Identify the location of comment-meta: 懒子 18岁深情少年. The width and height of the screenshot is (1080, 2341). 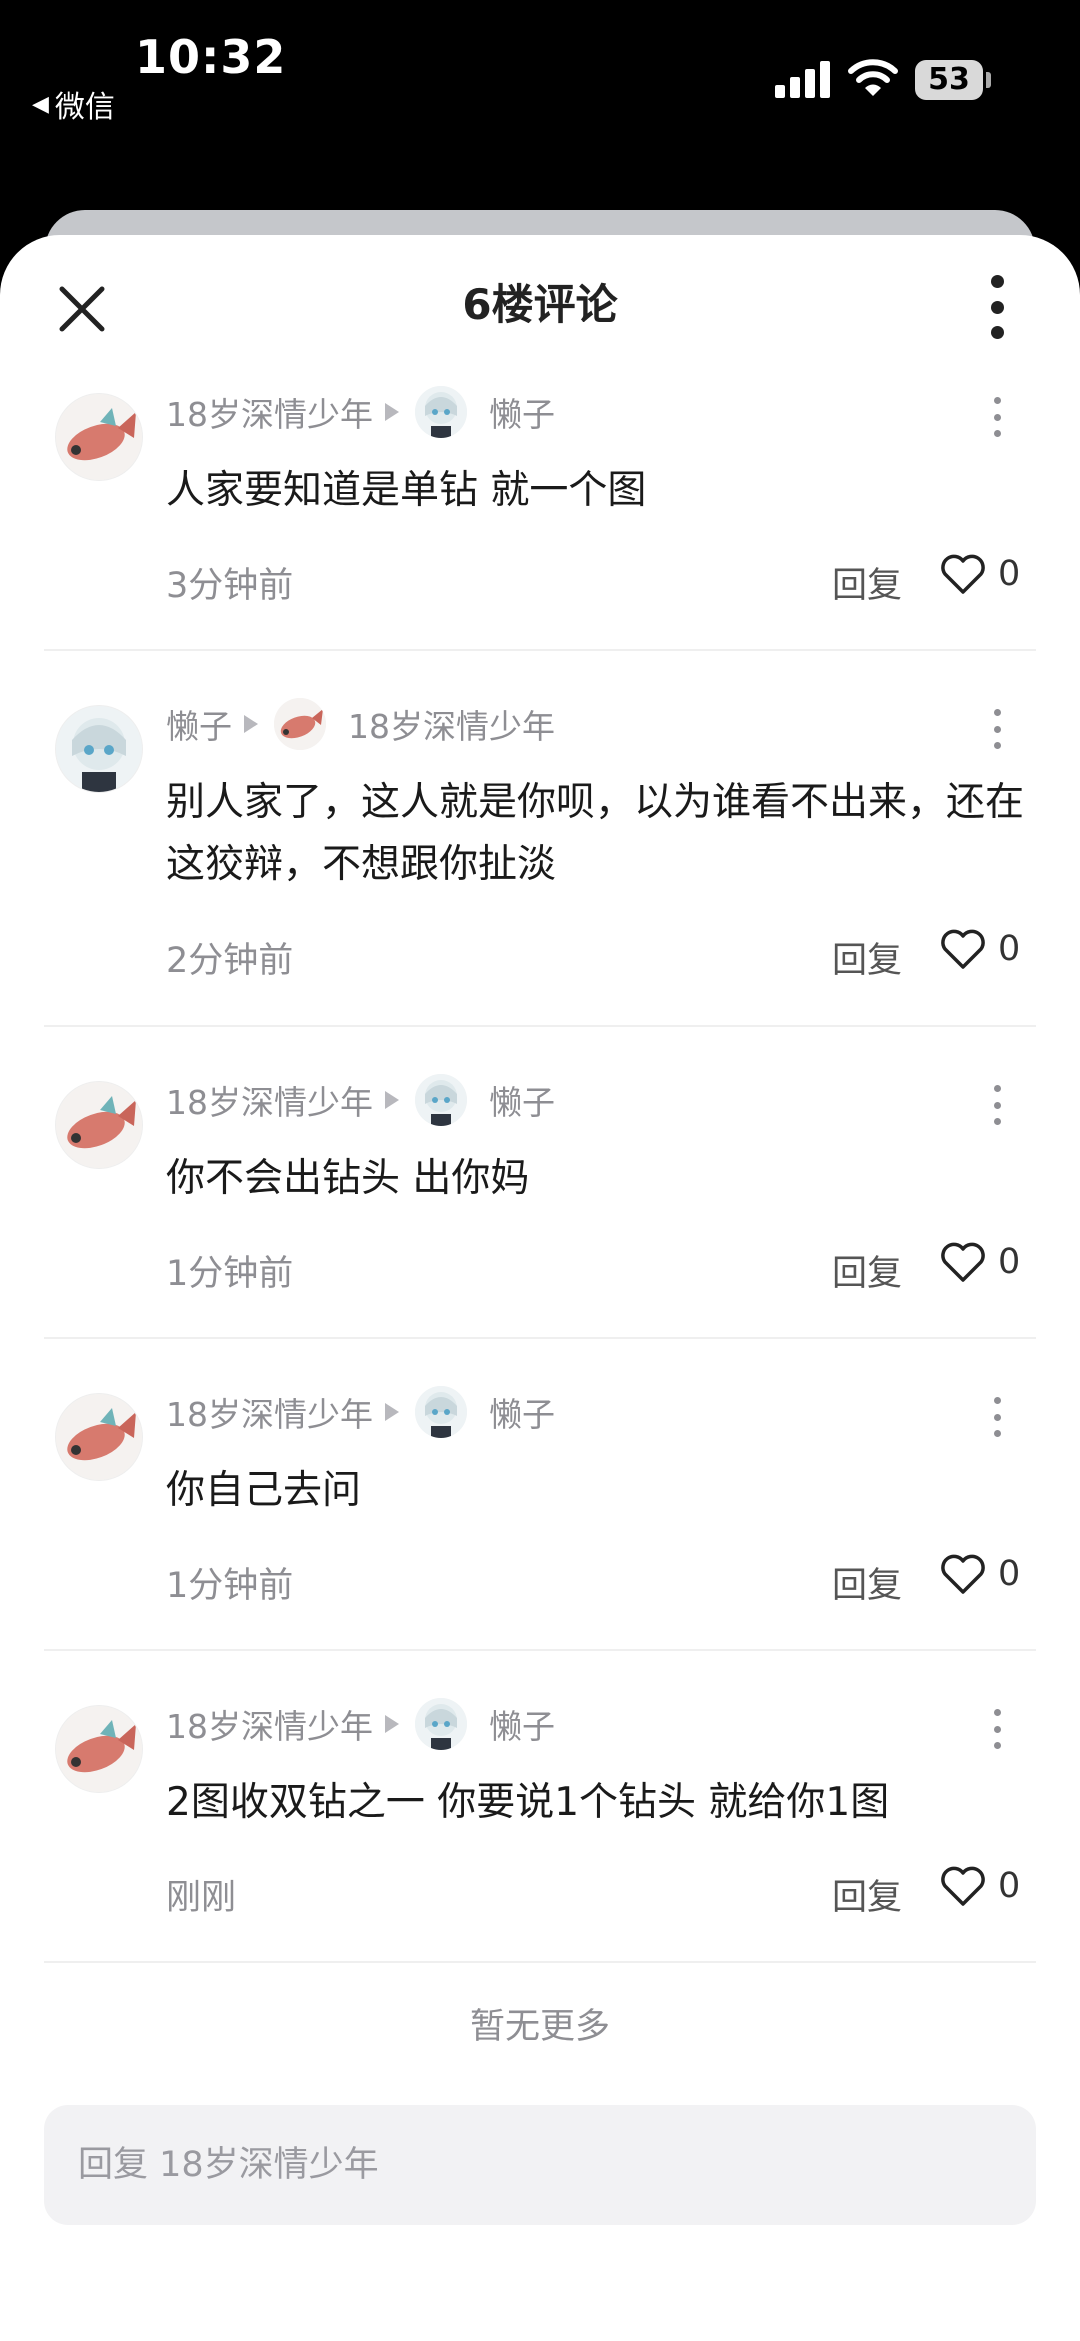
(360, 724).